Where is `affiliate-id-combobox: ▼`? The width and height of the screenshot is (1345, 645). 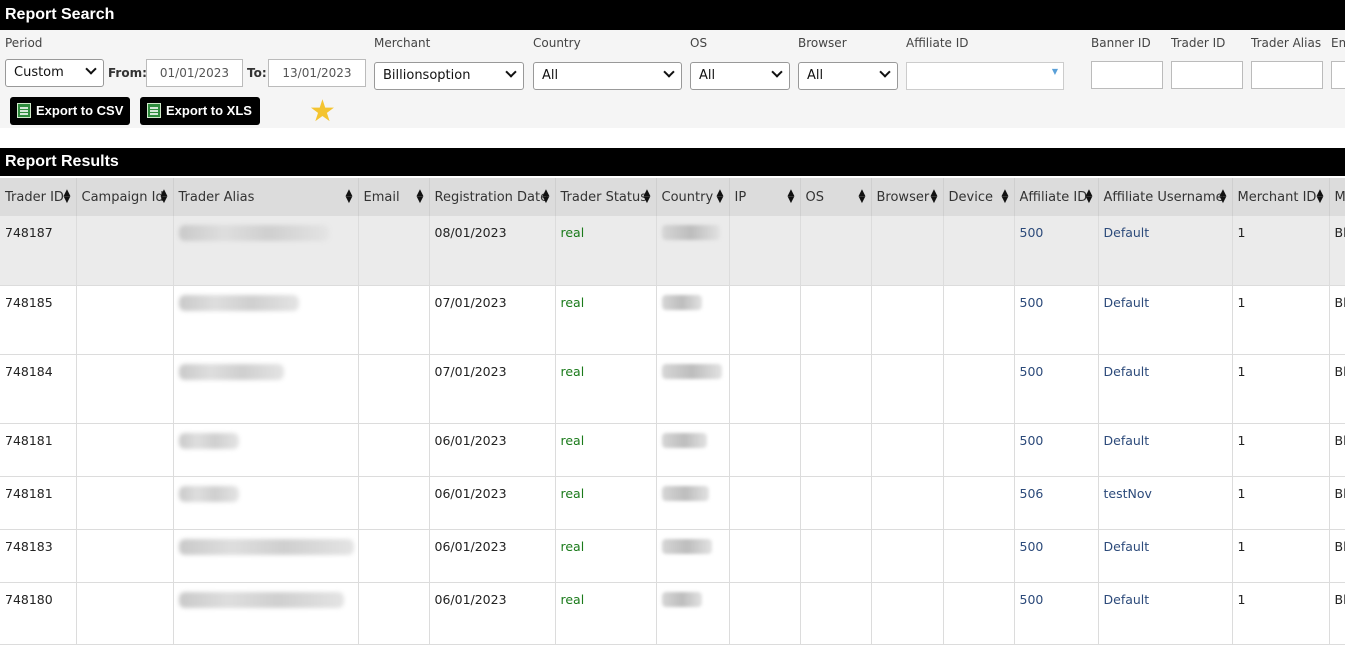 affiliate-id-combobox: ▼ is located at coordinates (985, 76).